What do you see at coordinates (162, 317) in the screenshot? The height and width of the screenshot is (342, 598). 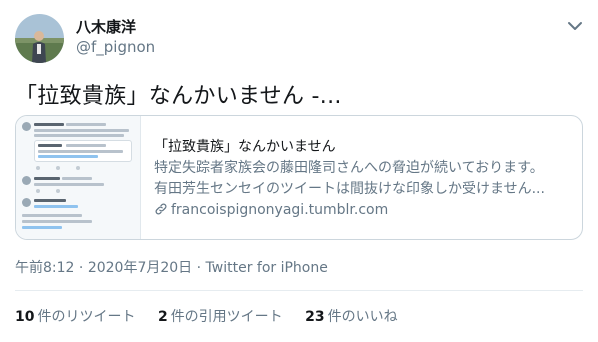 I see `quotes-count: 2` at bounding box center [162, 317].